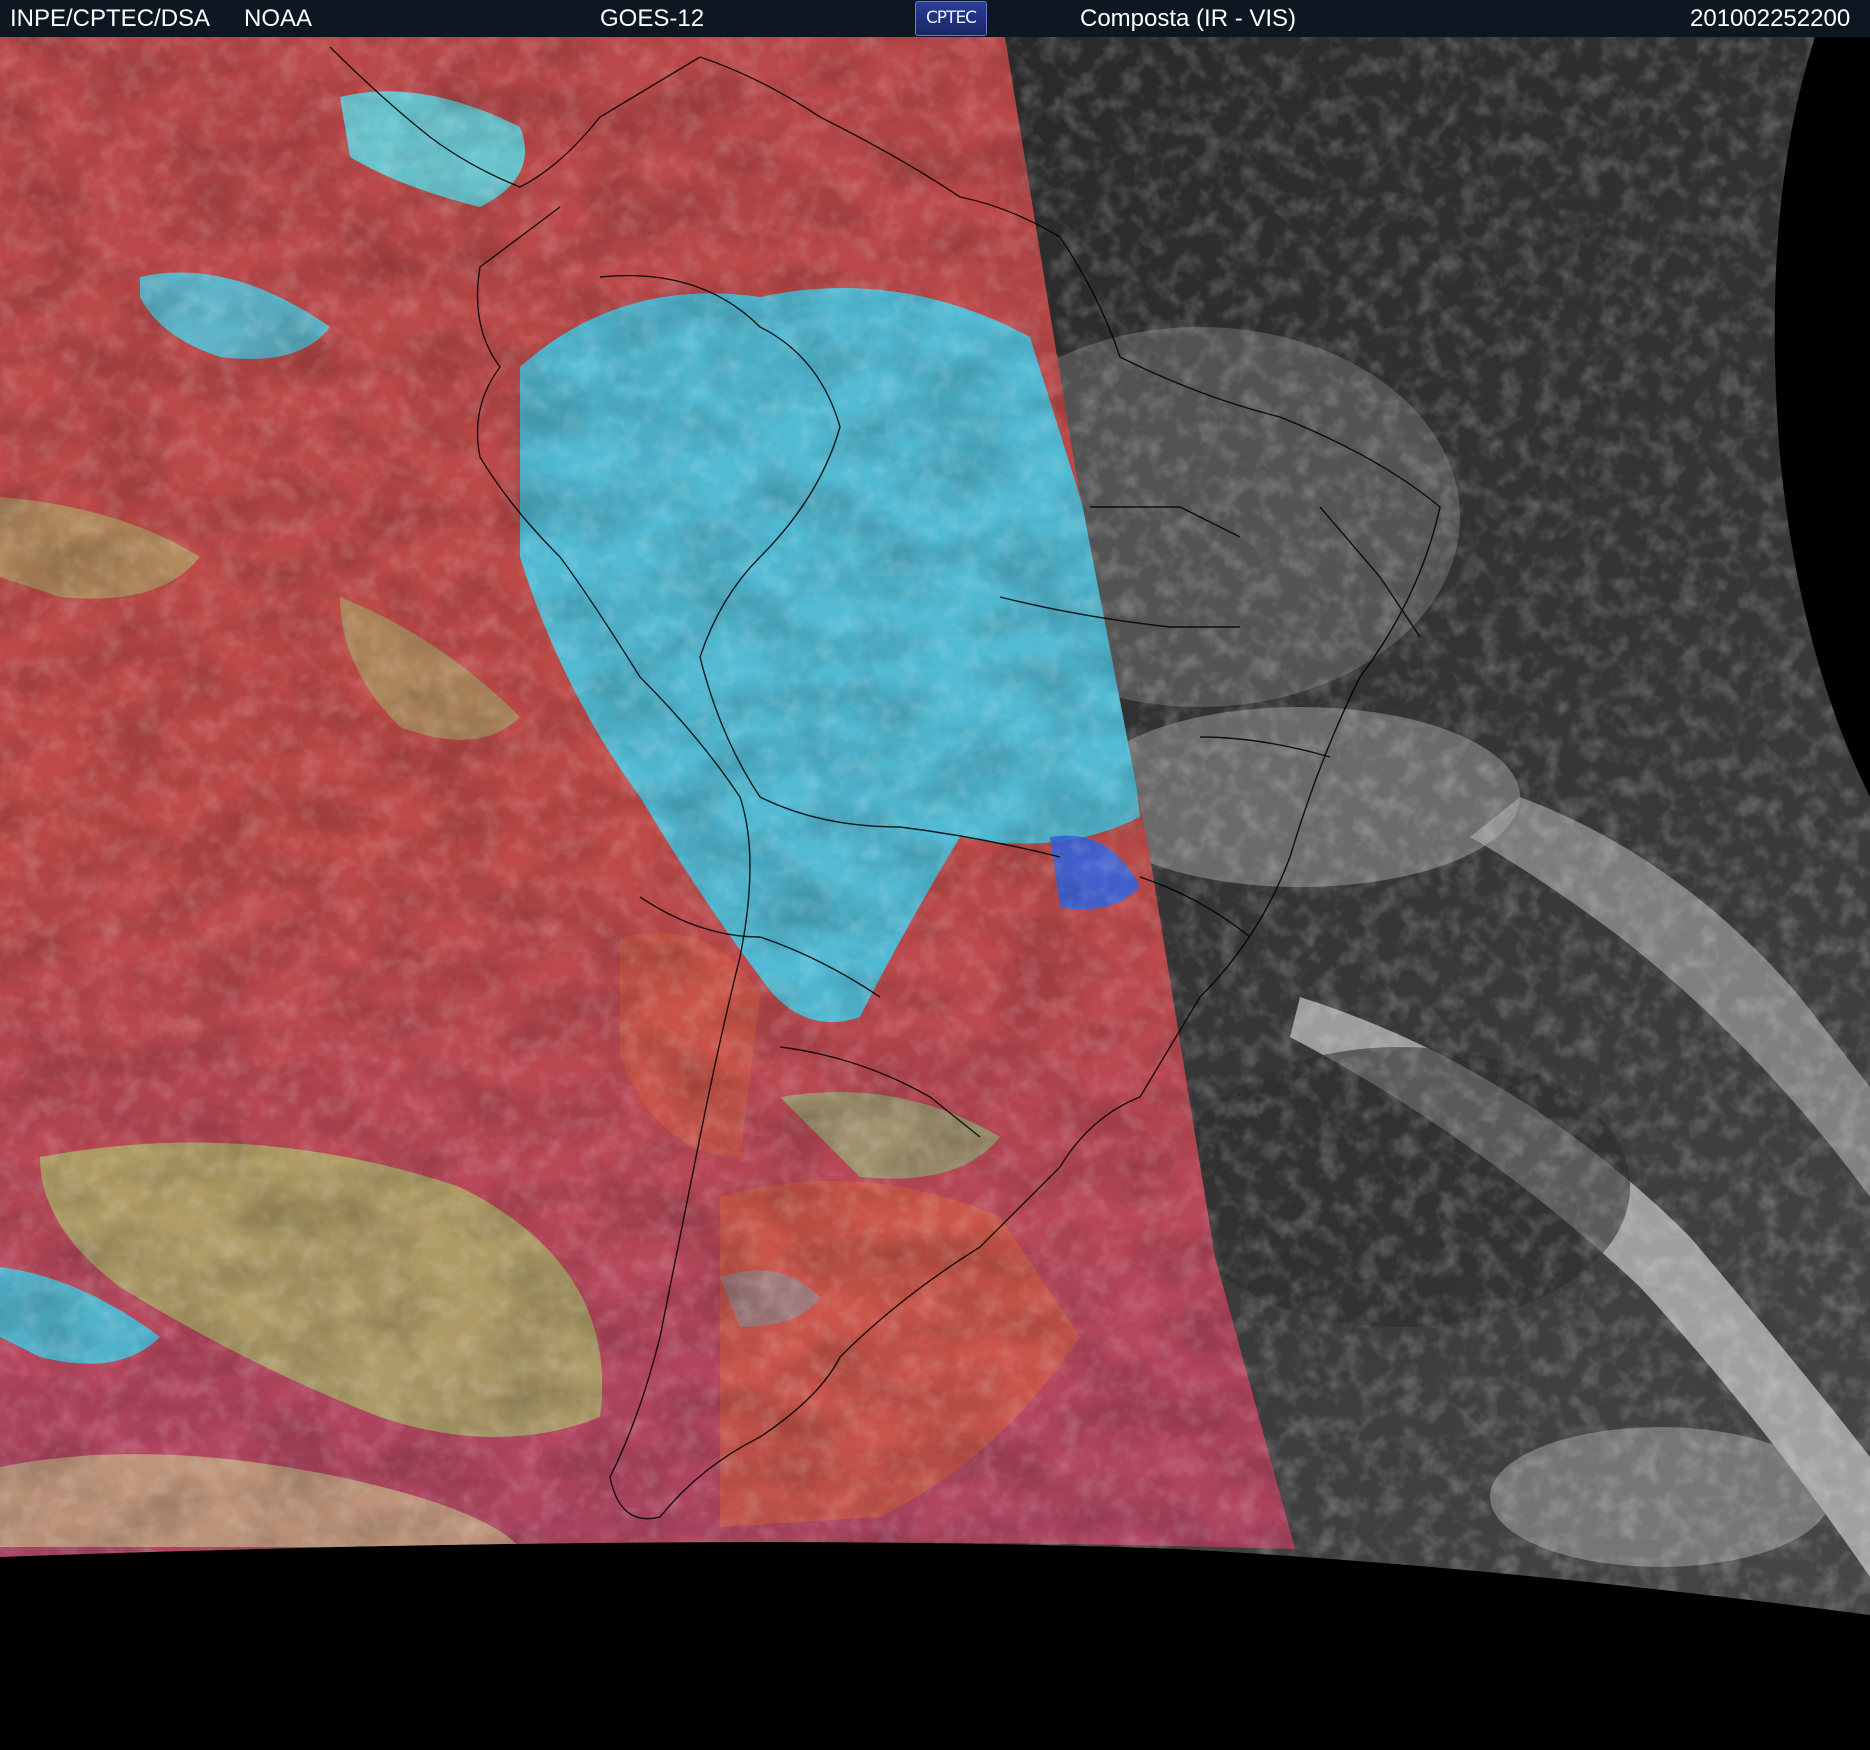 This screenshot has height=1750, width=1870. Describe the element at coordinates (278, 18) in the screenshot. I see `agency-label: NOAA` at that location.